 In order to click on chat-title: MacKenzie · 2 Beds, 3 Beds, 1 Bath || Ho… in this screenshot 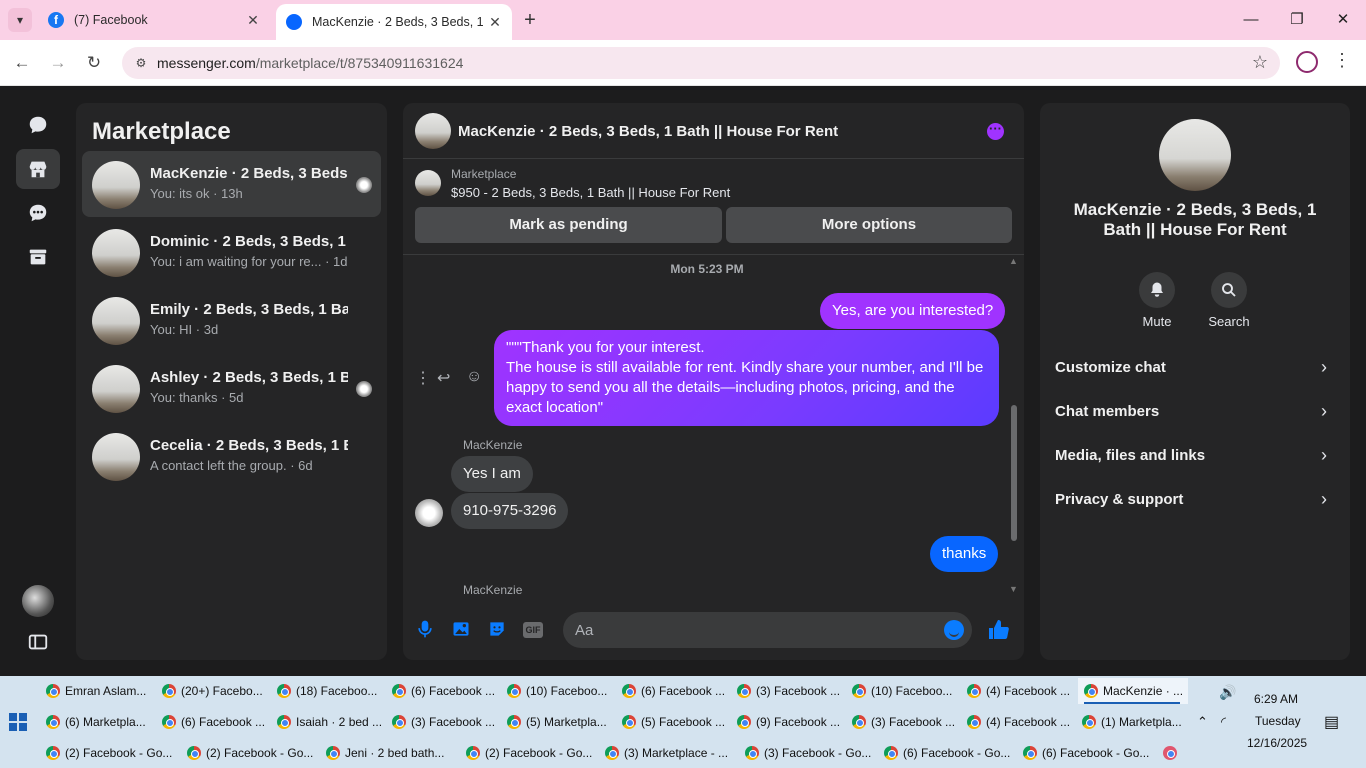, I will do `click(648, 131)`.